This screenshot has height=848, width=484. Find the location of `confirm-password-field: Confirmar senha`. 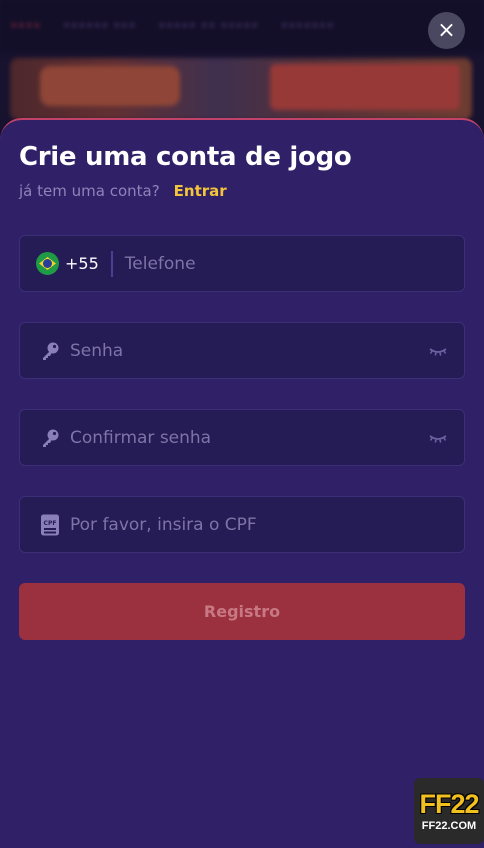

confirm-password-field: Confirmar senha is located at coordinates (242, 437).